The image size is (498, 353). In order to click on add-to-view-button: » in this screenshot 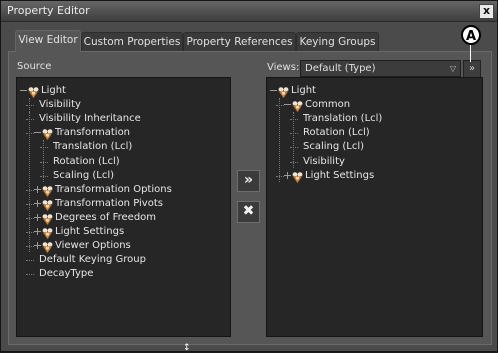, I will do `click(248, 181)`.